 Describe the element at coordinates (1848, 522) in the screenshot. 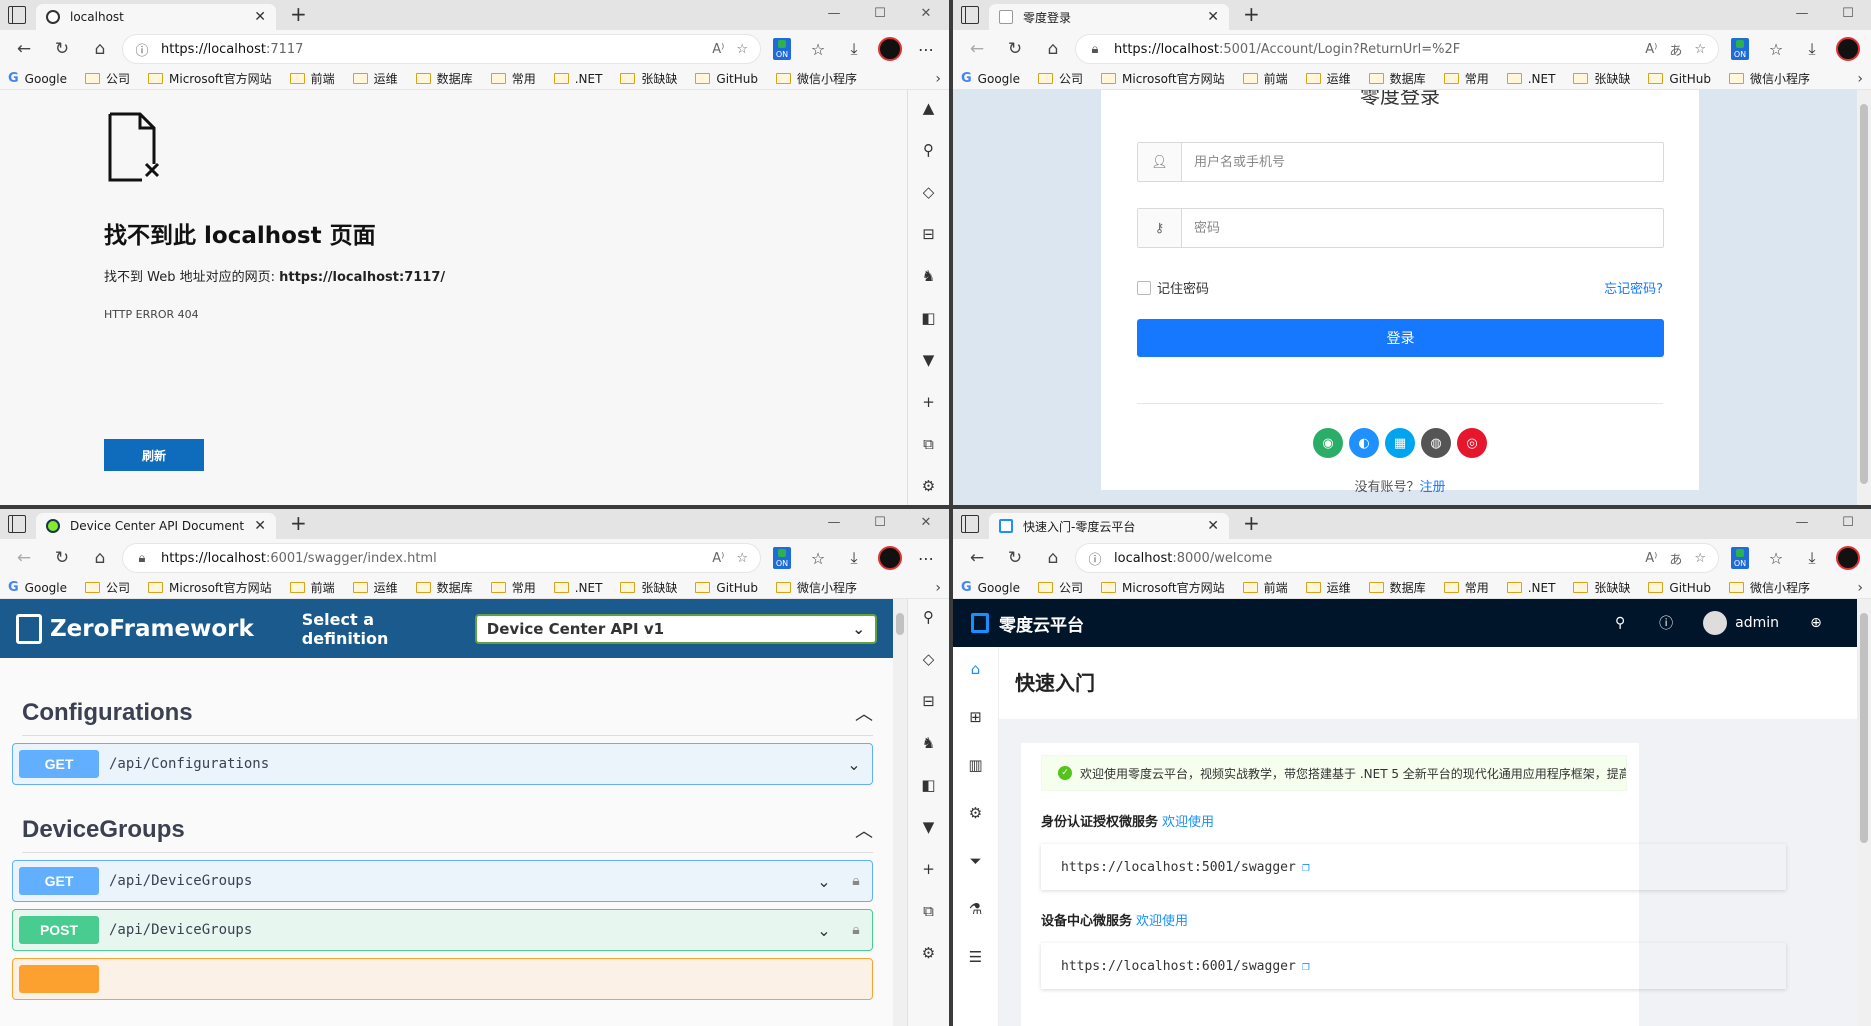

I see `maximize-icon: ☐` at that location.